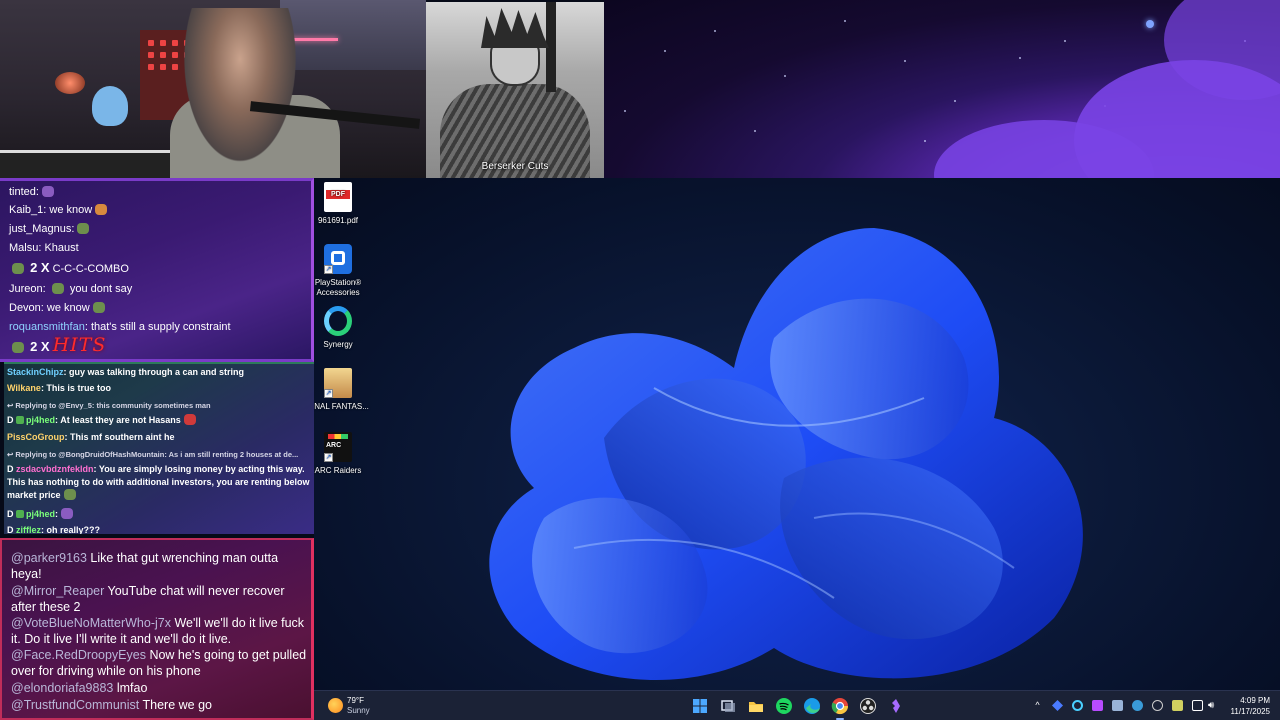  Describe the element at coordinates (338, 259) in the screenshot. I see `playstation-accessories-icon: ↗` at that location.